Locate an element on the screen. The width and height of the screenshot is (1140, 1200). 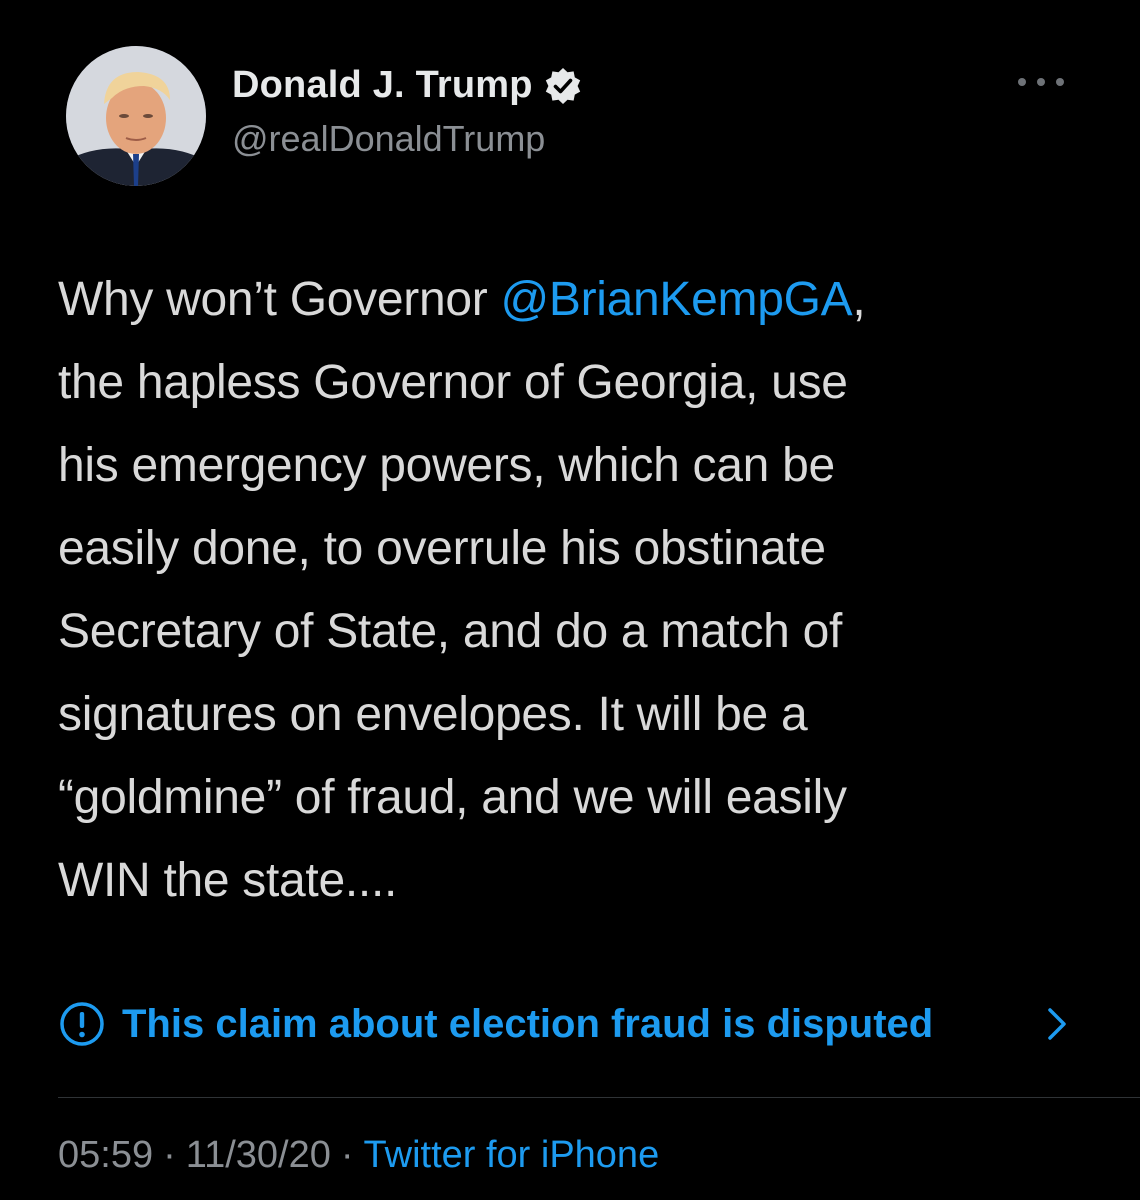
chevron-right-icon is located at coordinates (1057, 1024).